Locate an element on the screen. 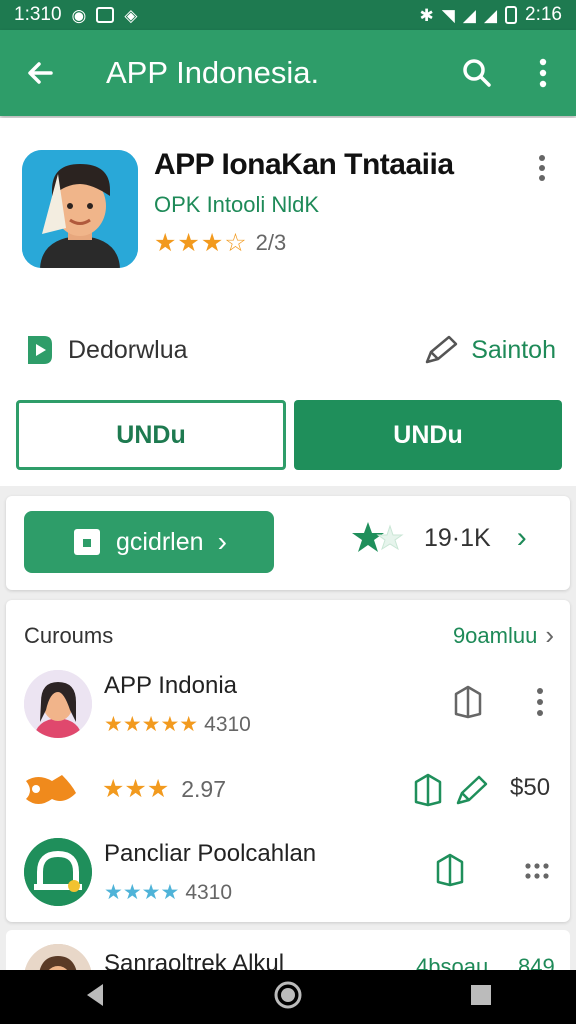  category-chip: Dedorwlua is located at coordinates (106, 350).